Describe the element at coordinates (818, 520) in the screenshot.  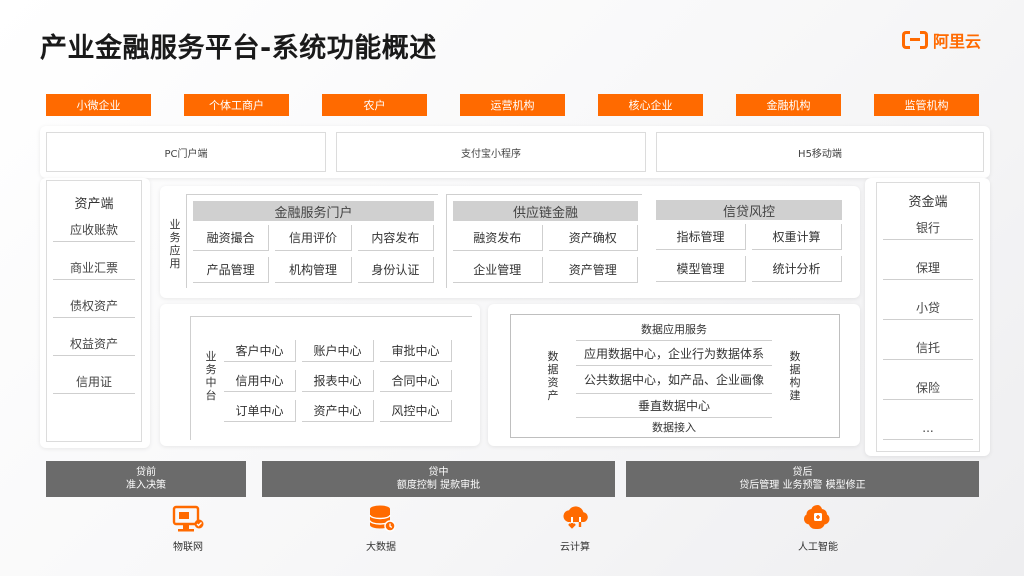
I see `ai-brain-icon` at that location.